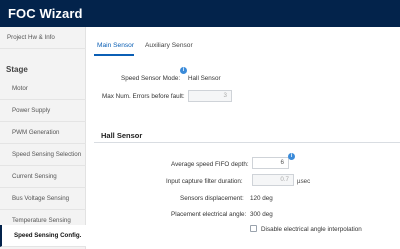 The height and width of the screenshot is (249, 400). I want to click on placement-angle-label: Placement electrical angle:, so click(209, 214).